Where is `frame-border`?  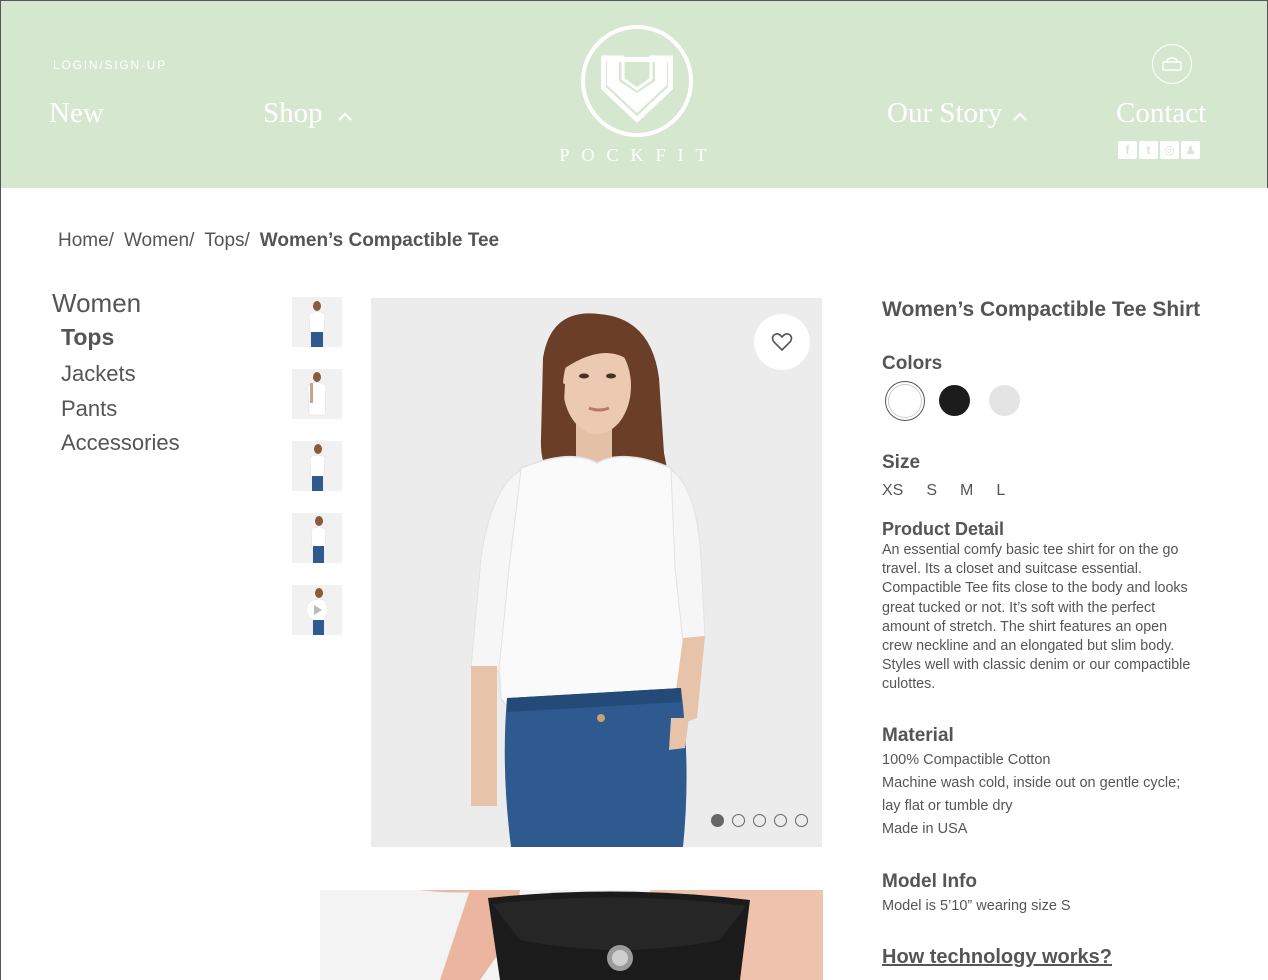 frame-border is located at coordinates (0, 584).